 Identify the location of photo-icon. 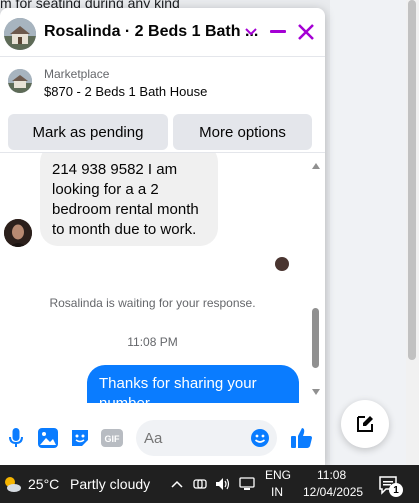
(48, 438).